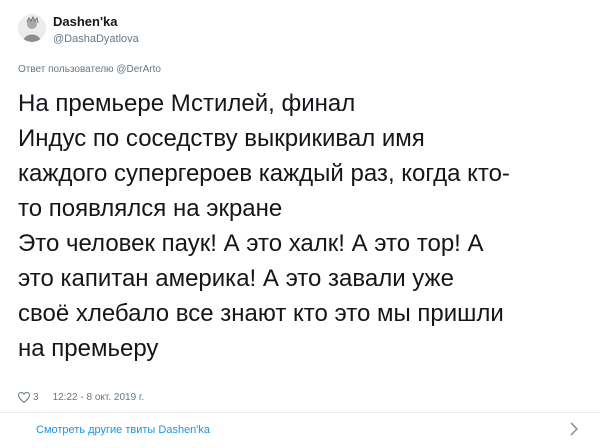  I want to click on reply-mention-link: @DerArto, so click(138, 69).